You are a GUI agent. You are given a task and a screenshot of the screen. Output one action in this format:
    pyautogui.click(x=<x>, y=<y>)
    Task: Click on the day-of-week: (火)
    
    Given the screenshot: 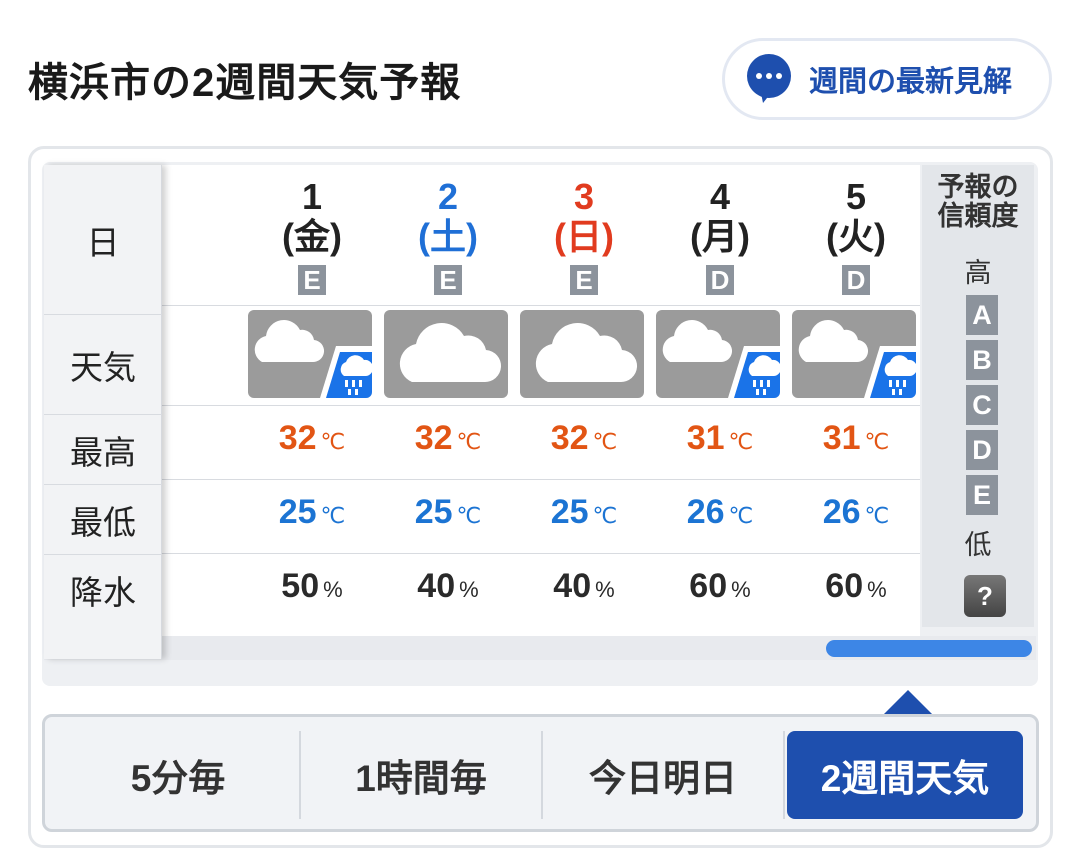 What is the action you would take?
    pyautogui.click(x=856, y=236)
    